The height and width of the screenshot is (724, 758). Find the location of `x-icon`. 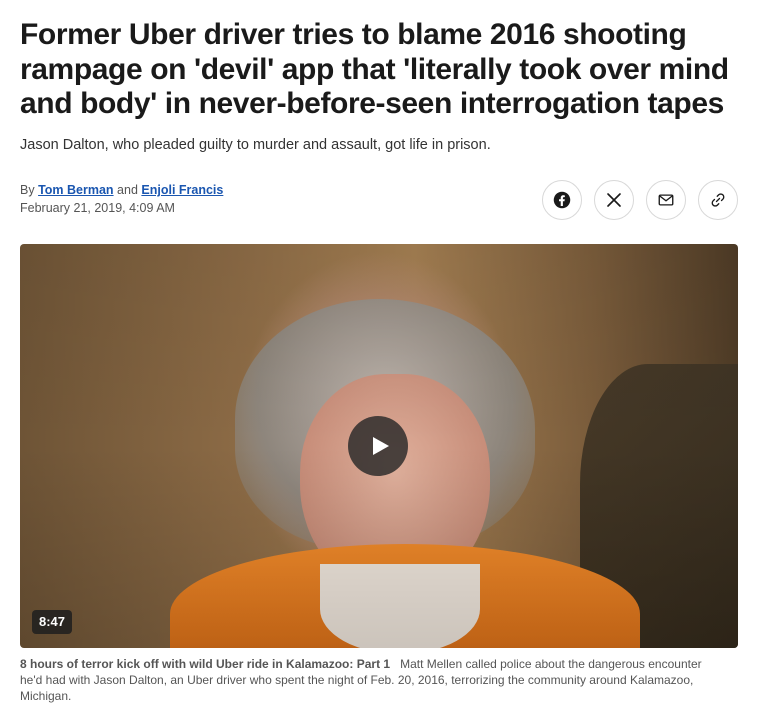

x-icon is located at coordinates (614, 200).